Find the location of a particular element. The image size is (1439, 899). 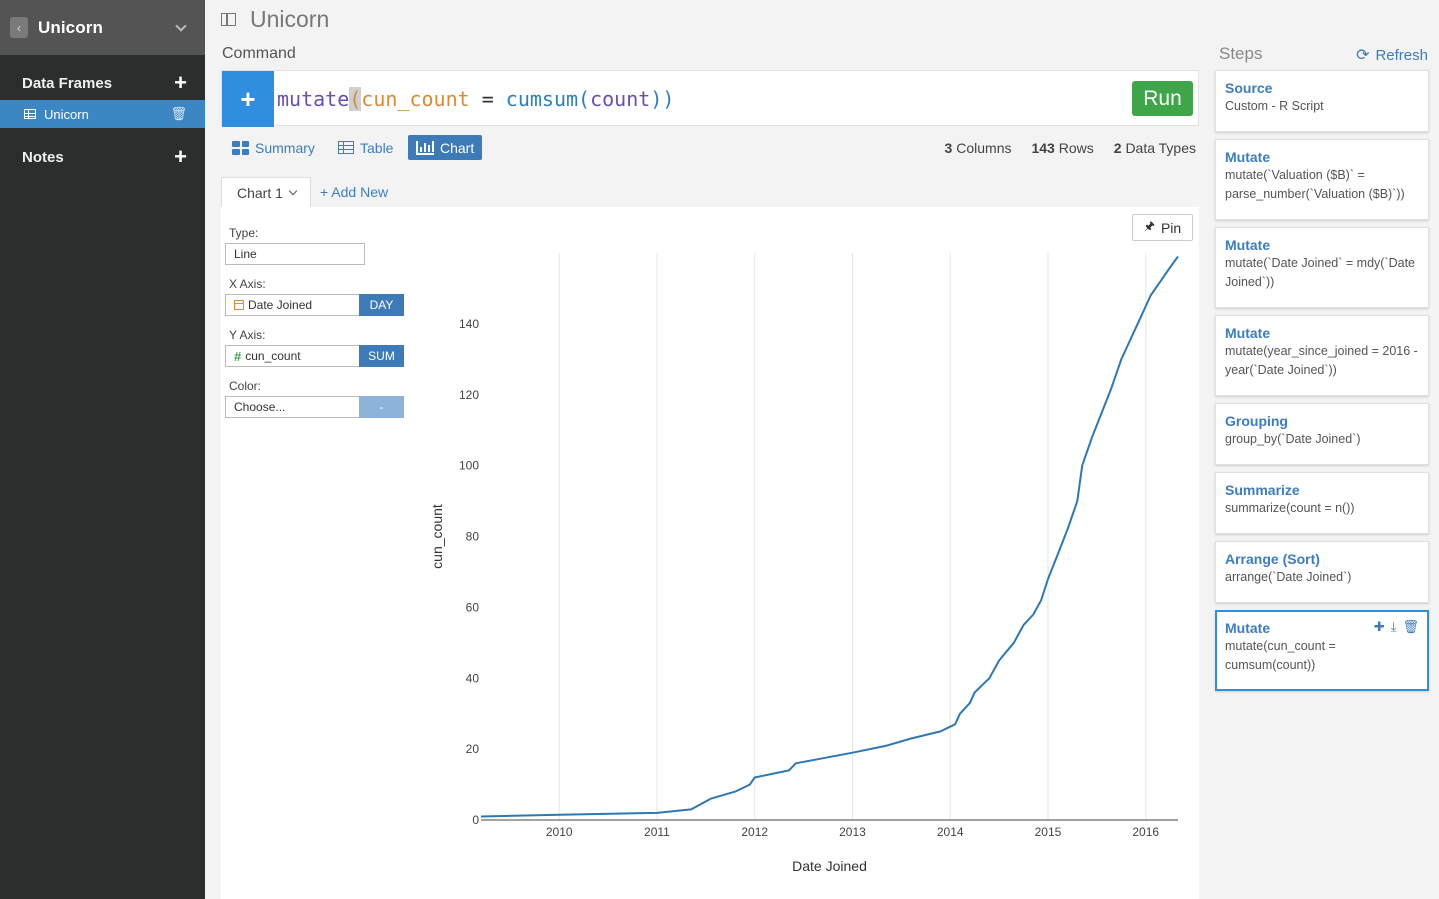

data-stats: 3 Columns 143 Rows 2 Data Types is located at coordinates (1070, 148).